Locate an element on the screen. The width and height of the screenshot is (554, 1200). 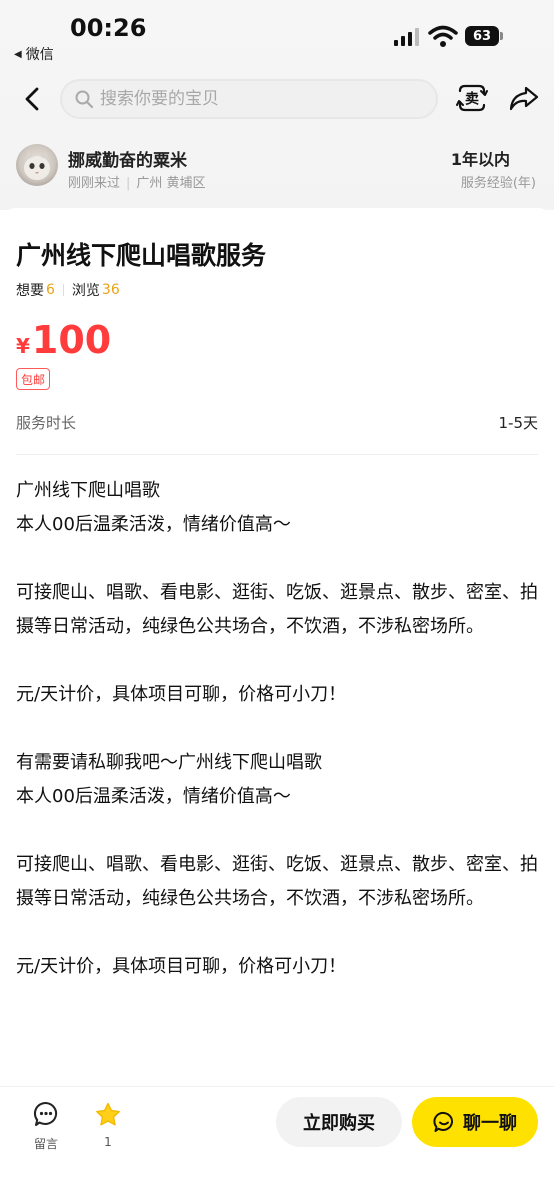
cellular-signal-icon is located at coordinates (406, 37).